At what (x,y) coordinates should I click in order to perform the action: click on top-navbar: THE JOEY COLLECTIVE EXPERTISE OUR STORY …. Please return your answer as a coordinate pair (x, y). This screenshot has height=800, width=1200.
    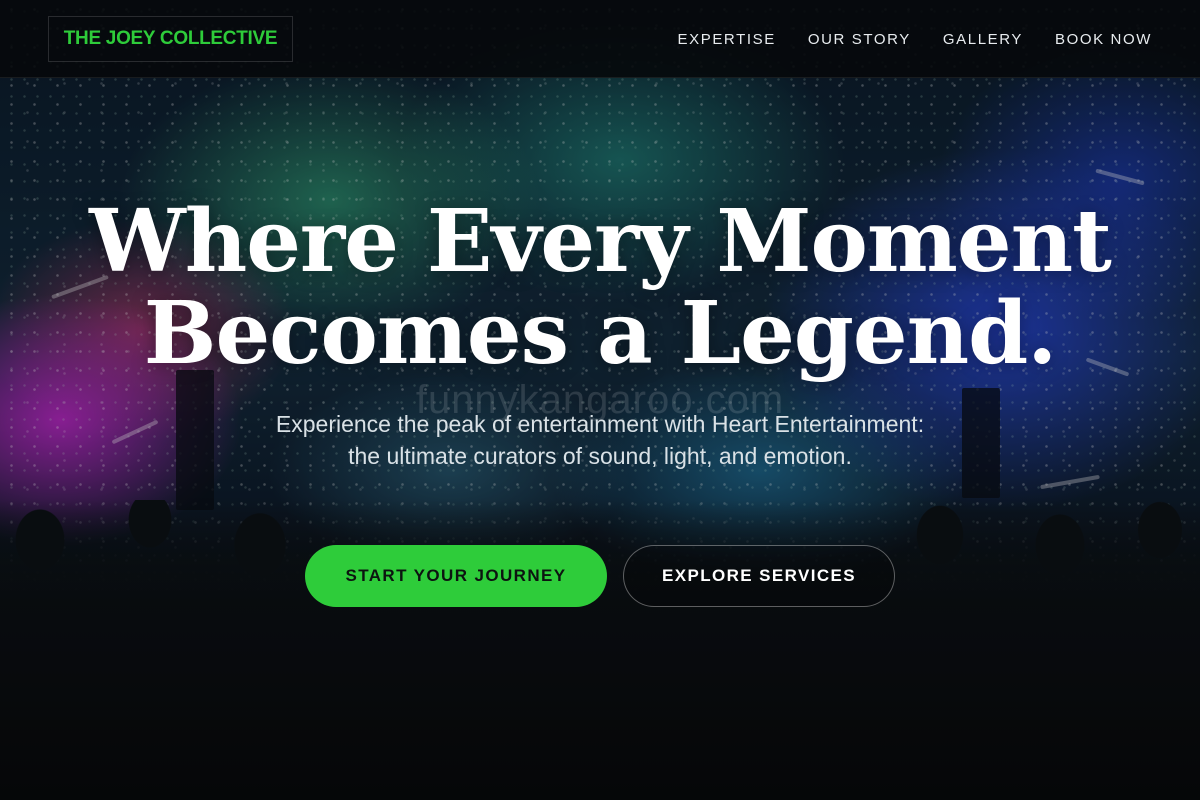
    Looking at the image, I should click on (600, 39).